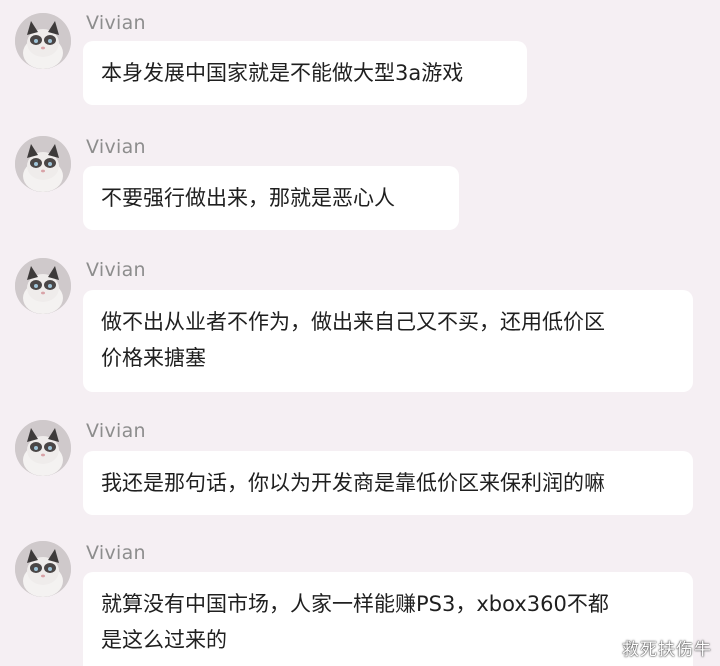 This screenshot has height=666, width=720. Describe the element at coordinates (388, 483) in the screenshot. I see `message-bubble: 我还是那句话，你以为开发商是靠低价区来保利润的嘛` at that location.